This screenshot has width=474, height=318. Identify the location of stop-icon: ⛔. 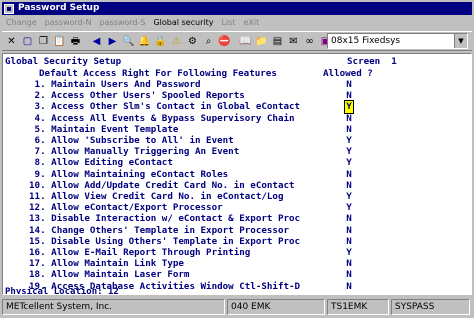
(224, 41).